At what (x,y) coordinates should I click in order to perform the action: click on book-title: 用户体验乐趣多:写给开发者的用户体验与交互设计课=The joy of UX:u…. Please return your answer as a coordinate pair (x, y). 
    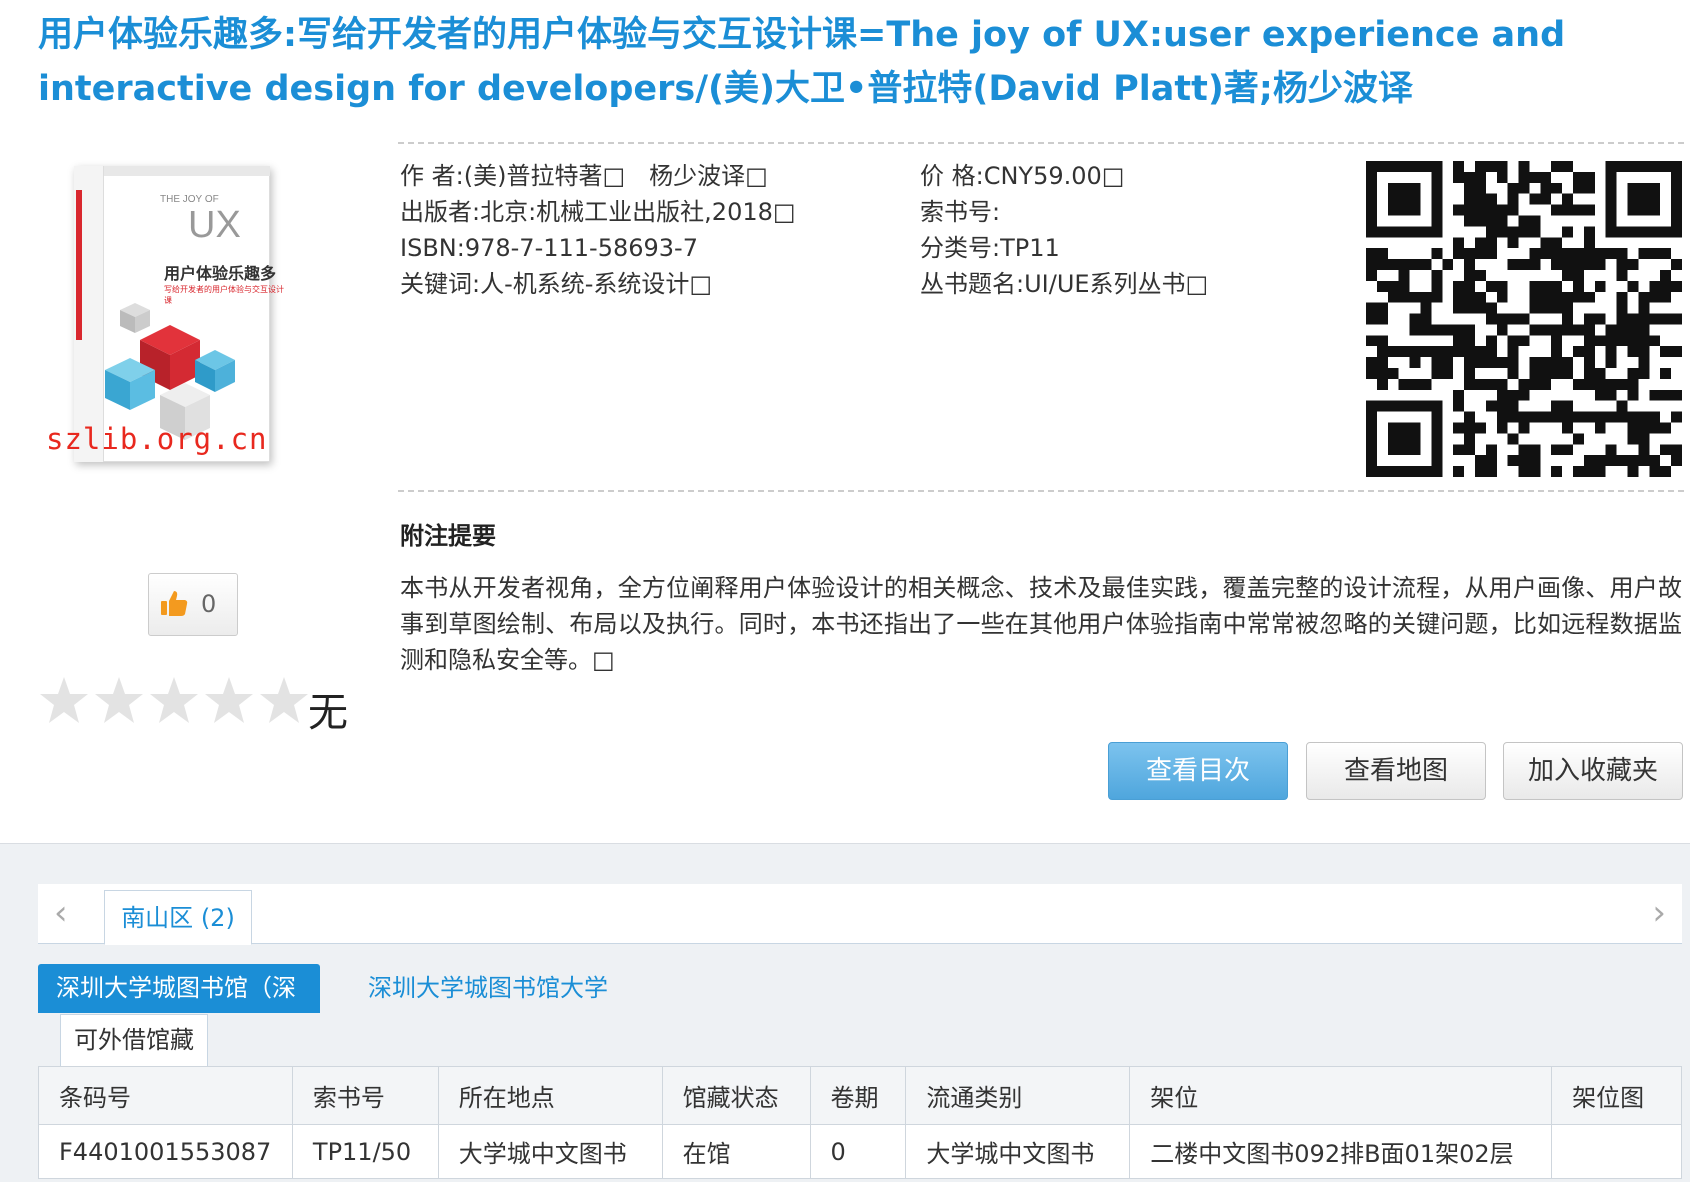
    Looking at the image, I should click on (802, 62).